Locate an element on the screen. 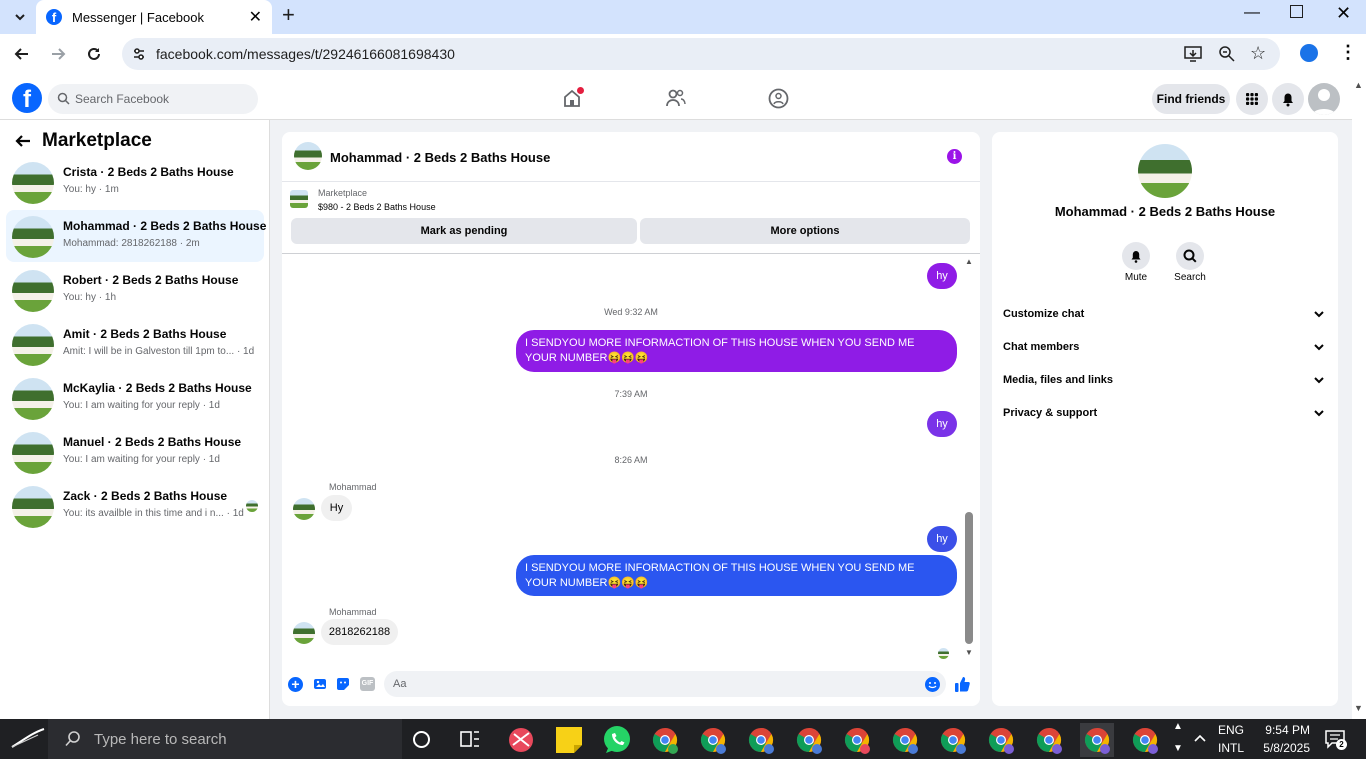 The width and height of the screenshot is (1366, 759). task-view-icon is located at coordinates (470, 739).